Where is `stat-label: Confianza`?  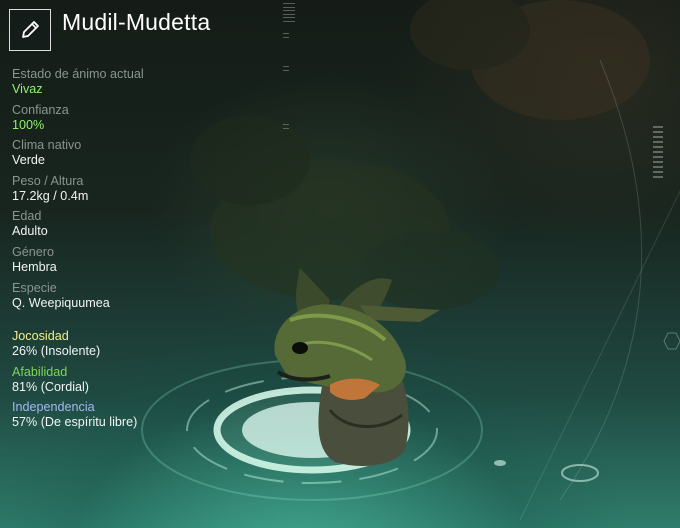 stat-label: Confianza is located at coordinates (40, 109).